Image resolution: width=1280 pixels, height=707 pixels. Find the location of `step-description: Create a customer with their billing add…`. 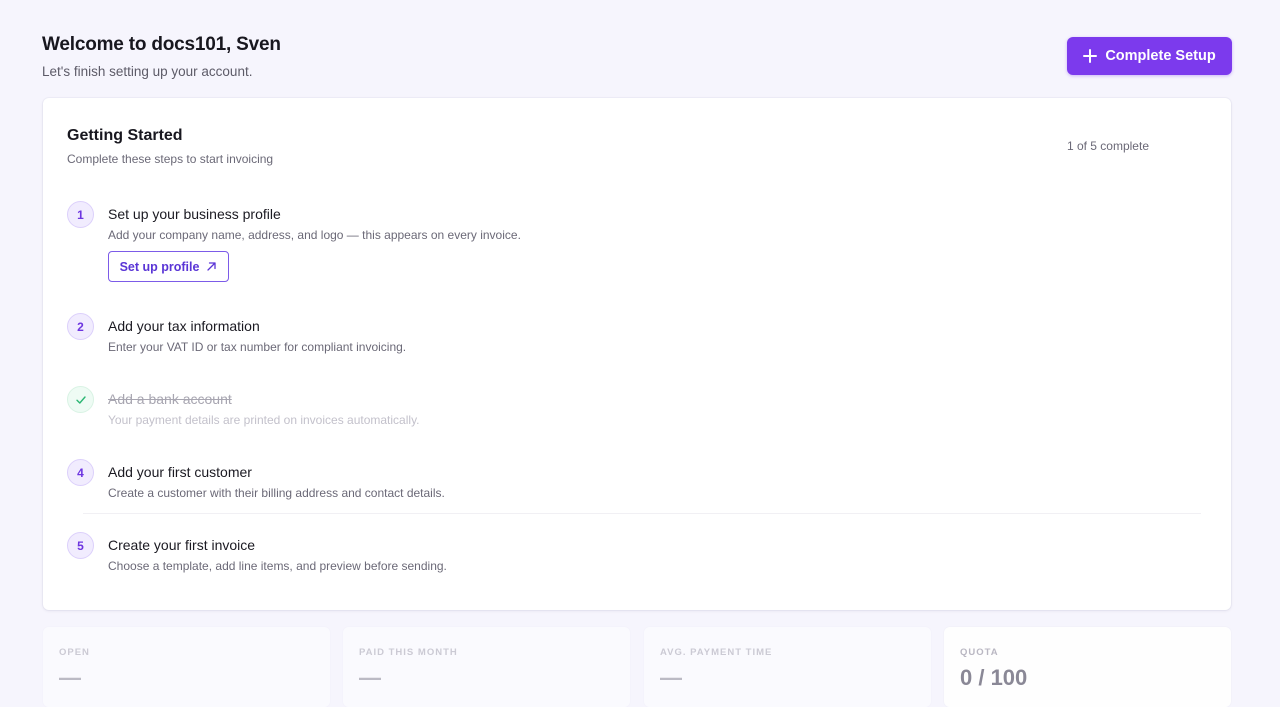

step-description: Create a customer with their billing add… is located at coordinates (276, 493).